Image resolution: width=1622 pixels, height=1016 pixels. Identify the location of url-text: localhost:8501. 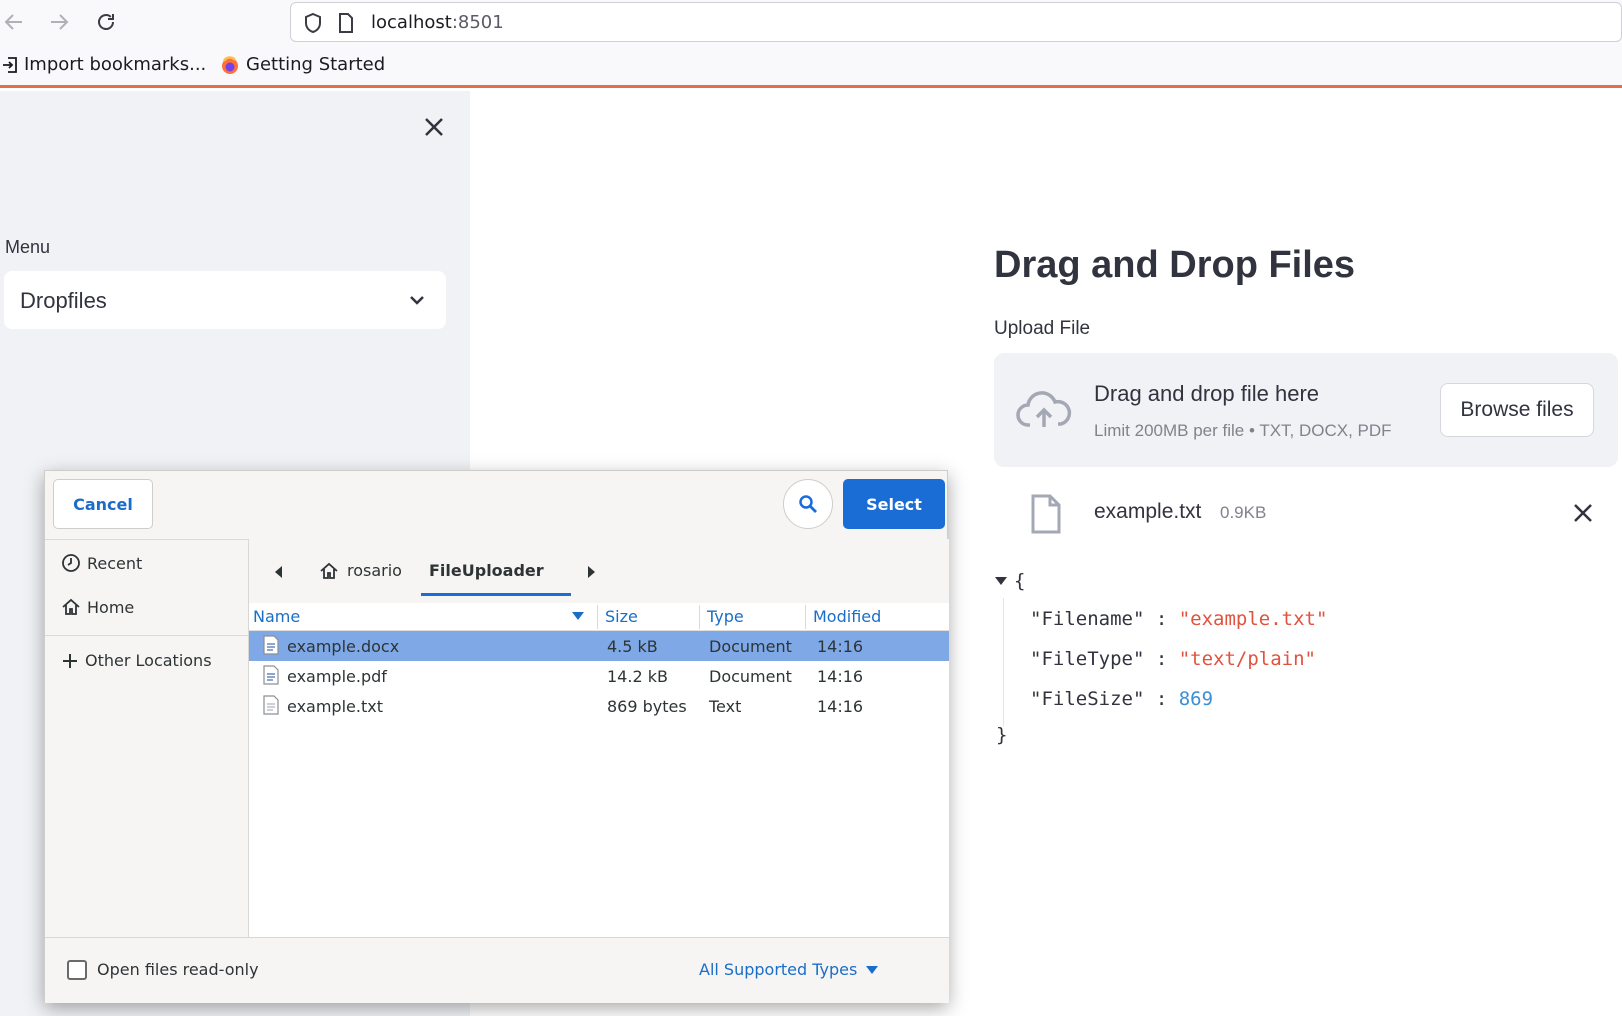
(437, 22).